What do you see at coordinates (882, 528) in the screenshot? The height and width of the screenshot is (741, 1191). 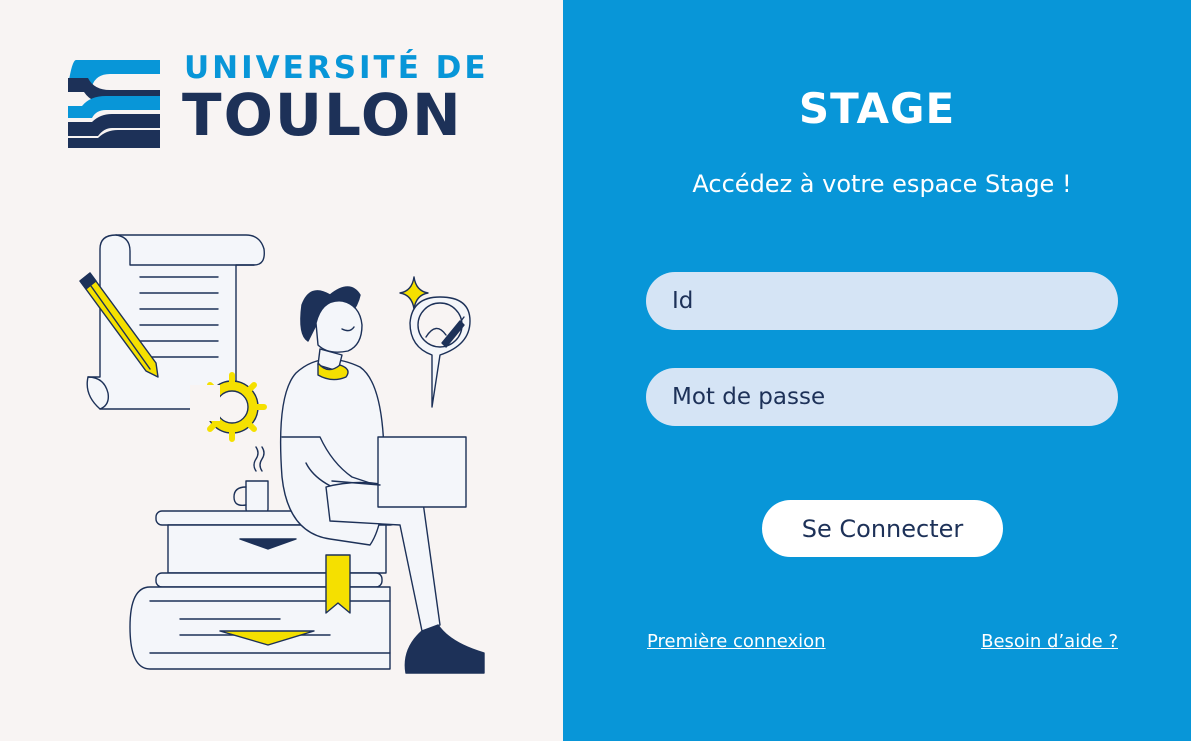 I see `login-button: Se Connecter` at bounding box center [882, 528].